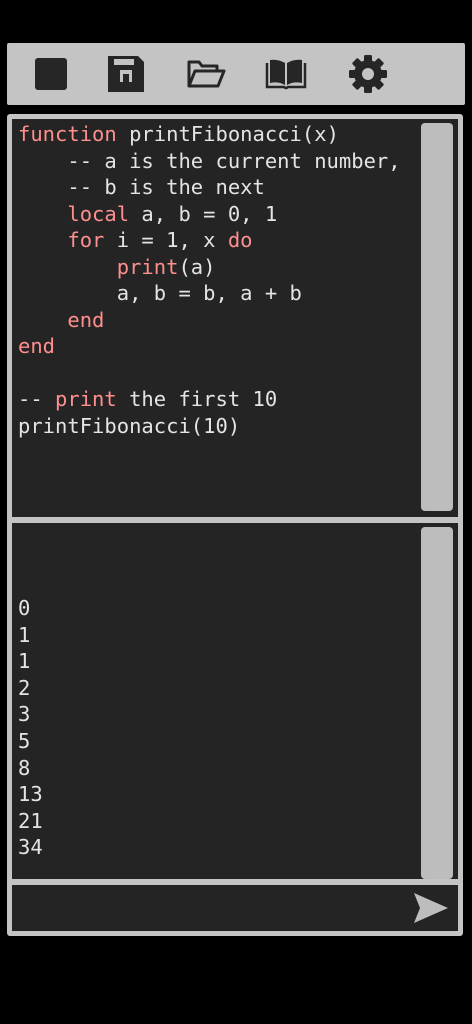 This screenshot has width=472, height=1024. What do you see at coordinates (30, 820) in the screenshot?
I see `output-line: 21` at bounding box center [30, 820].